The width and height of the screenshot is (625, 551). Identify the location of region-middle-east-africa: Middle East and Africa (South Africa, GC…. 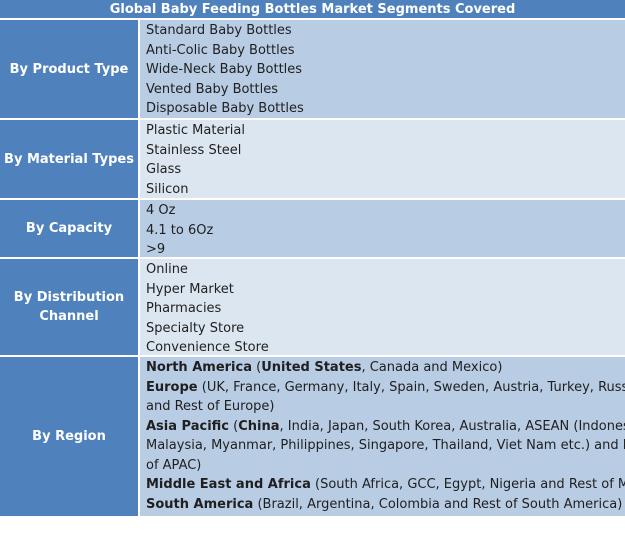
(385, 484).